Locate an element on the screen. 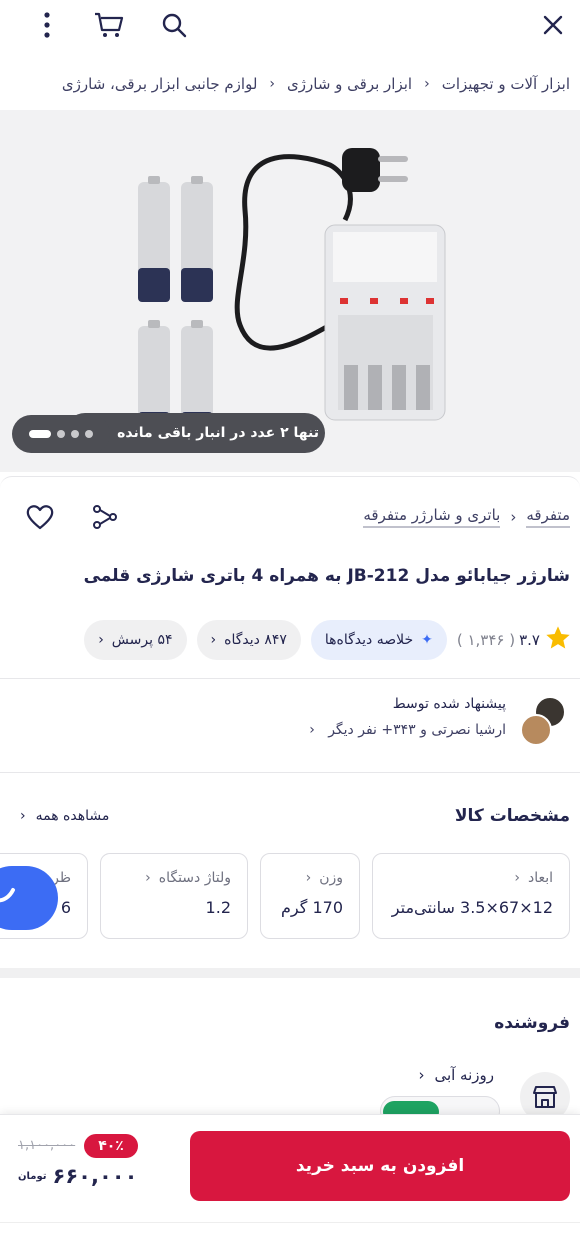  price: ۶۶۰,۰۰۰ تومان is located at coordinates (77, 1176).